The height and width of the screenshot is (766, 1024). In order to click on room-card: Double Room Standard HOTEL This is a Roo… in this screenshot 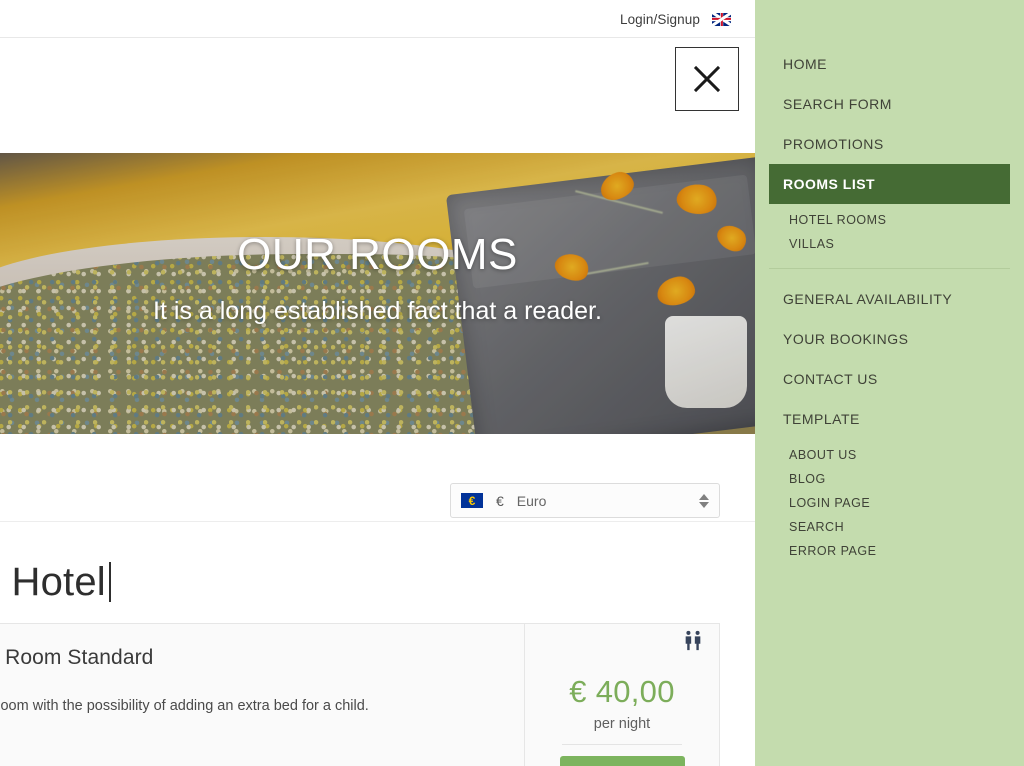, I will do `click(360, 694)`.